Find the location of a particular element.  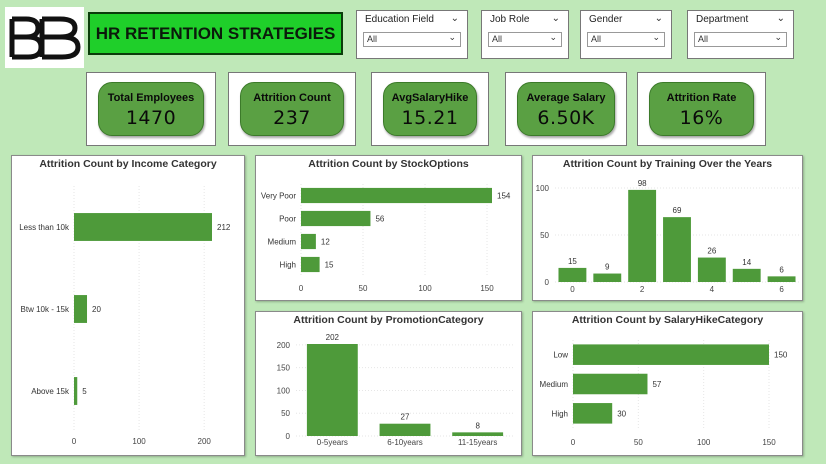

dashboard-title: HR RETENTION STRATEGIES is located at coordinates (215, 33).